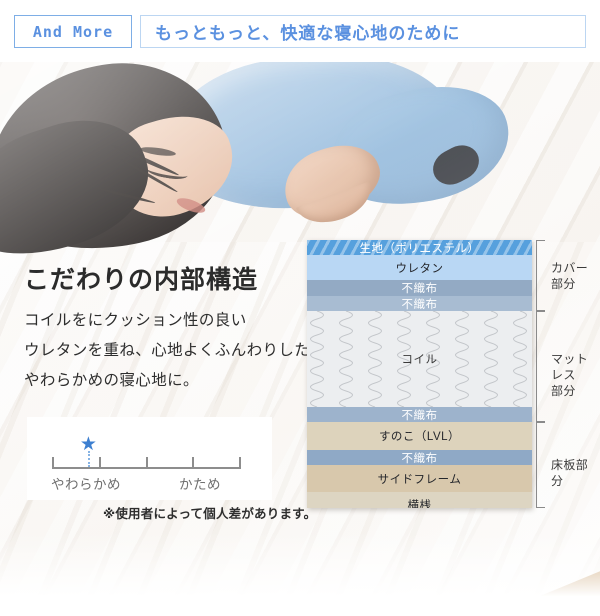  I want to click on diagram-layer: コイル, so click(419, 359).